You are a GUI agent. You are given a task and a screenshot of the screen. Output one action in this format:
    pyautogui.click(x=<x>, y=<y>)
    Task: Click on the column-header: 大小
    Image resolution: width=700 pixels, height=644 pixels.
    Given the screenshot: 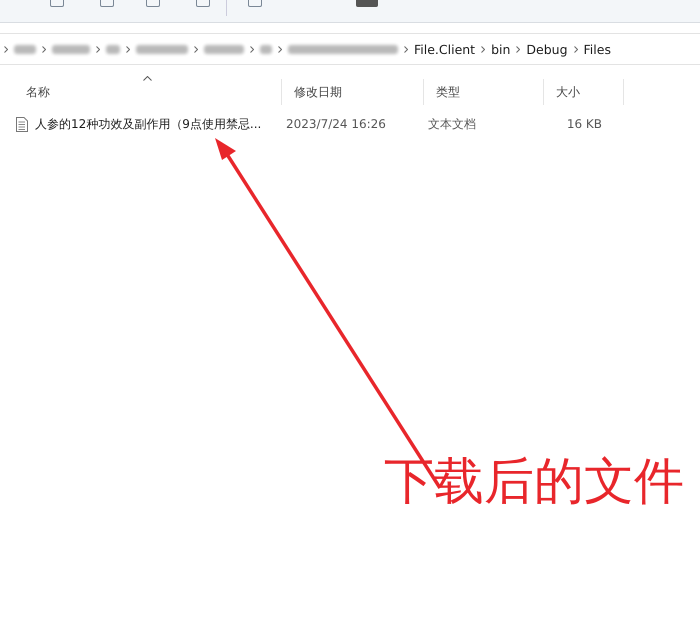 What is the action you would take?
    pyautogui.click(x=584, y=92)
    